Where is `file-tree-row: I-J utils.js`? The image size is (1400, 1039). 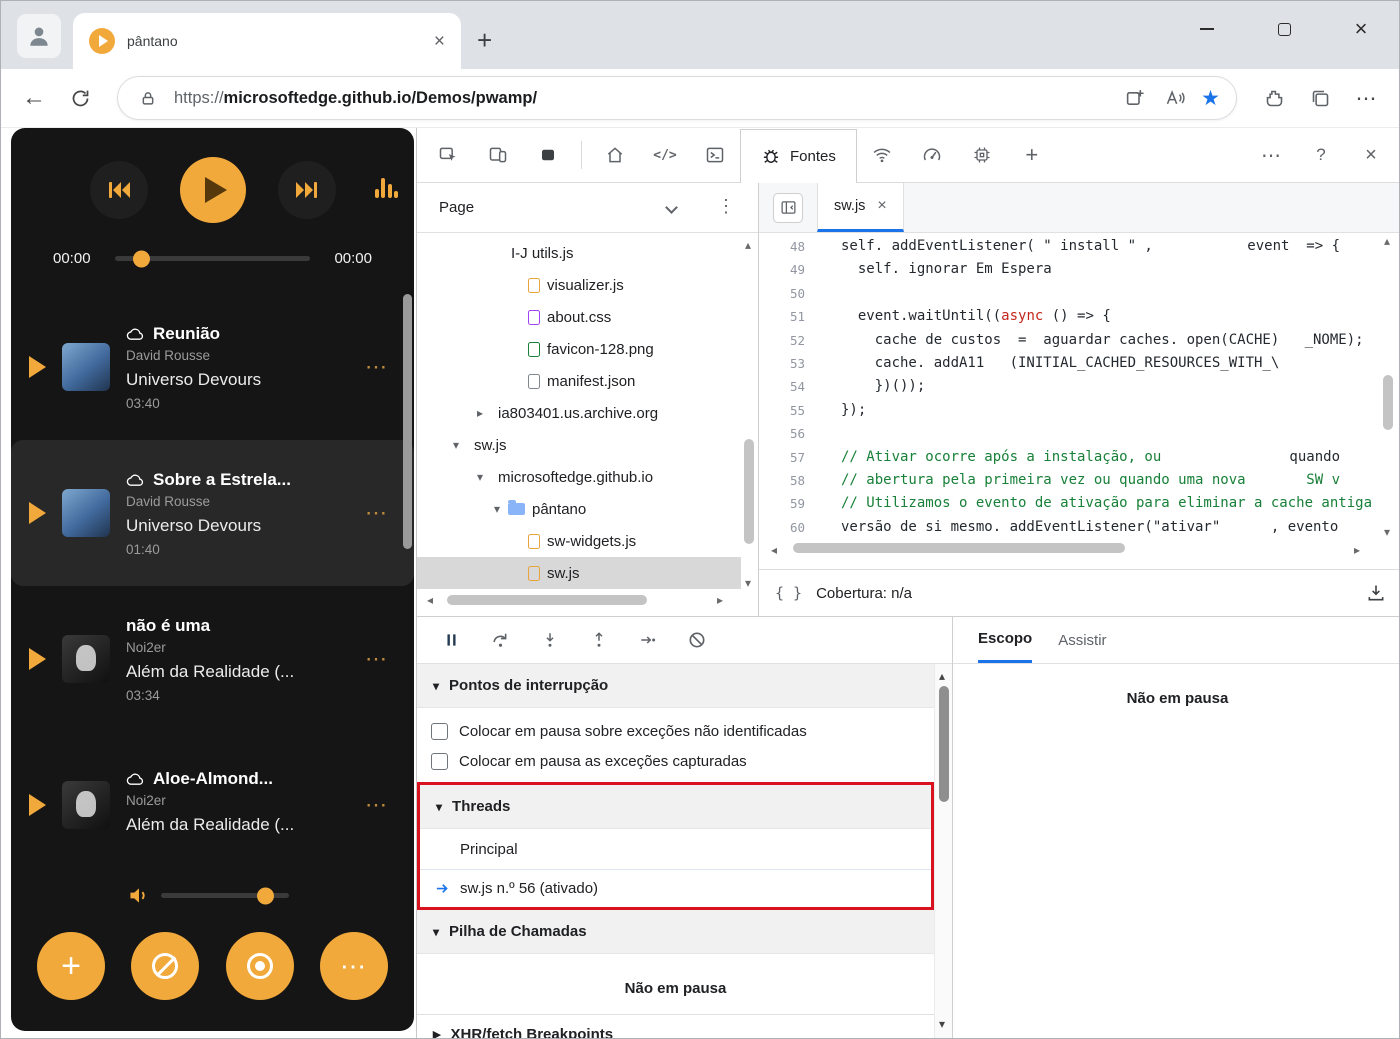
file-tree-row: I-J utils.js is located at coordinates (579, 253).